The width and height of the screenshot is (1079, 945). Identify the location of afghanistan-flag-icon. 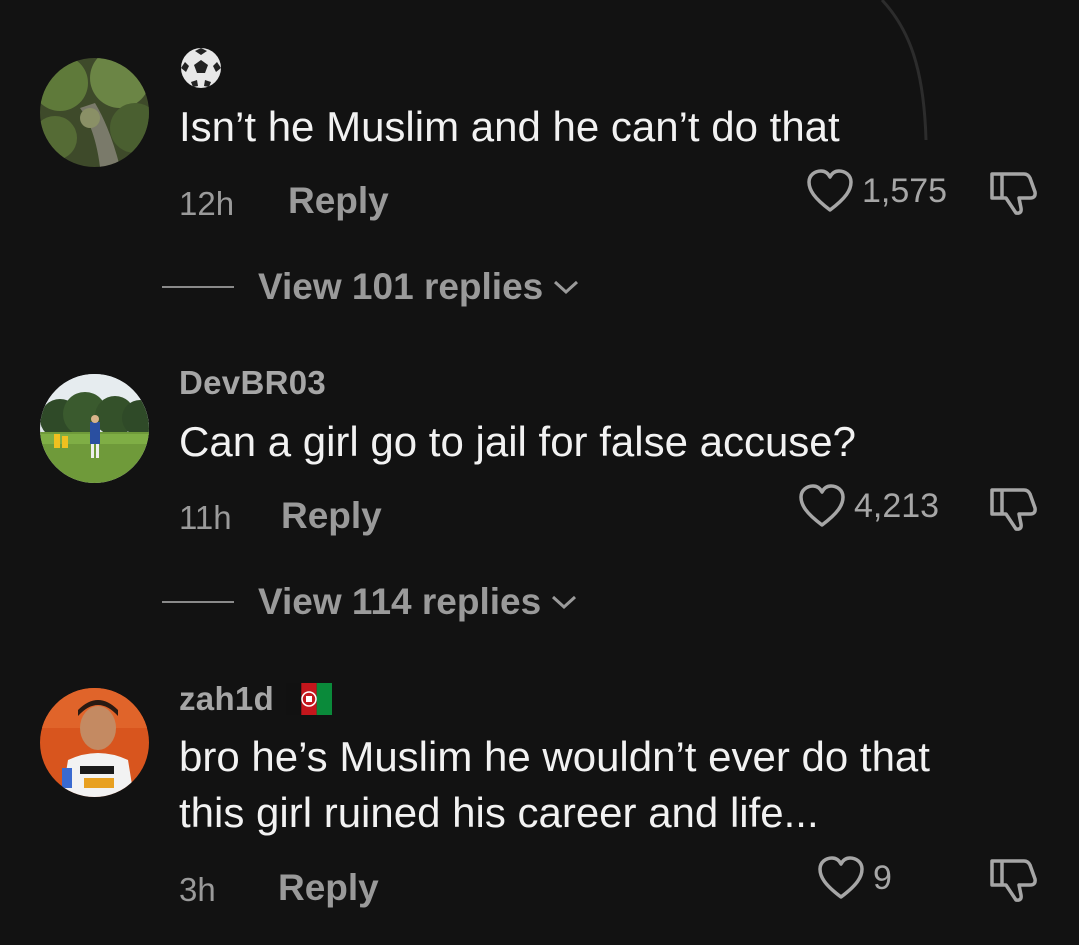
(309, 699).